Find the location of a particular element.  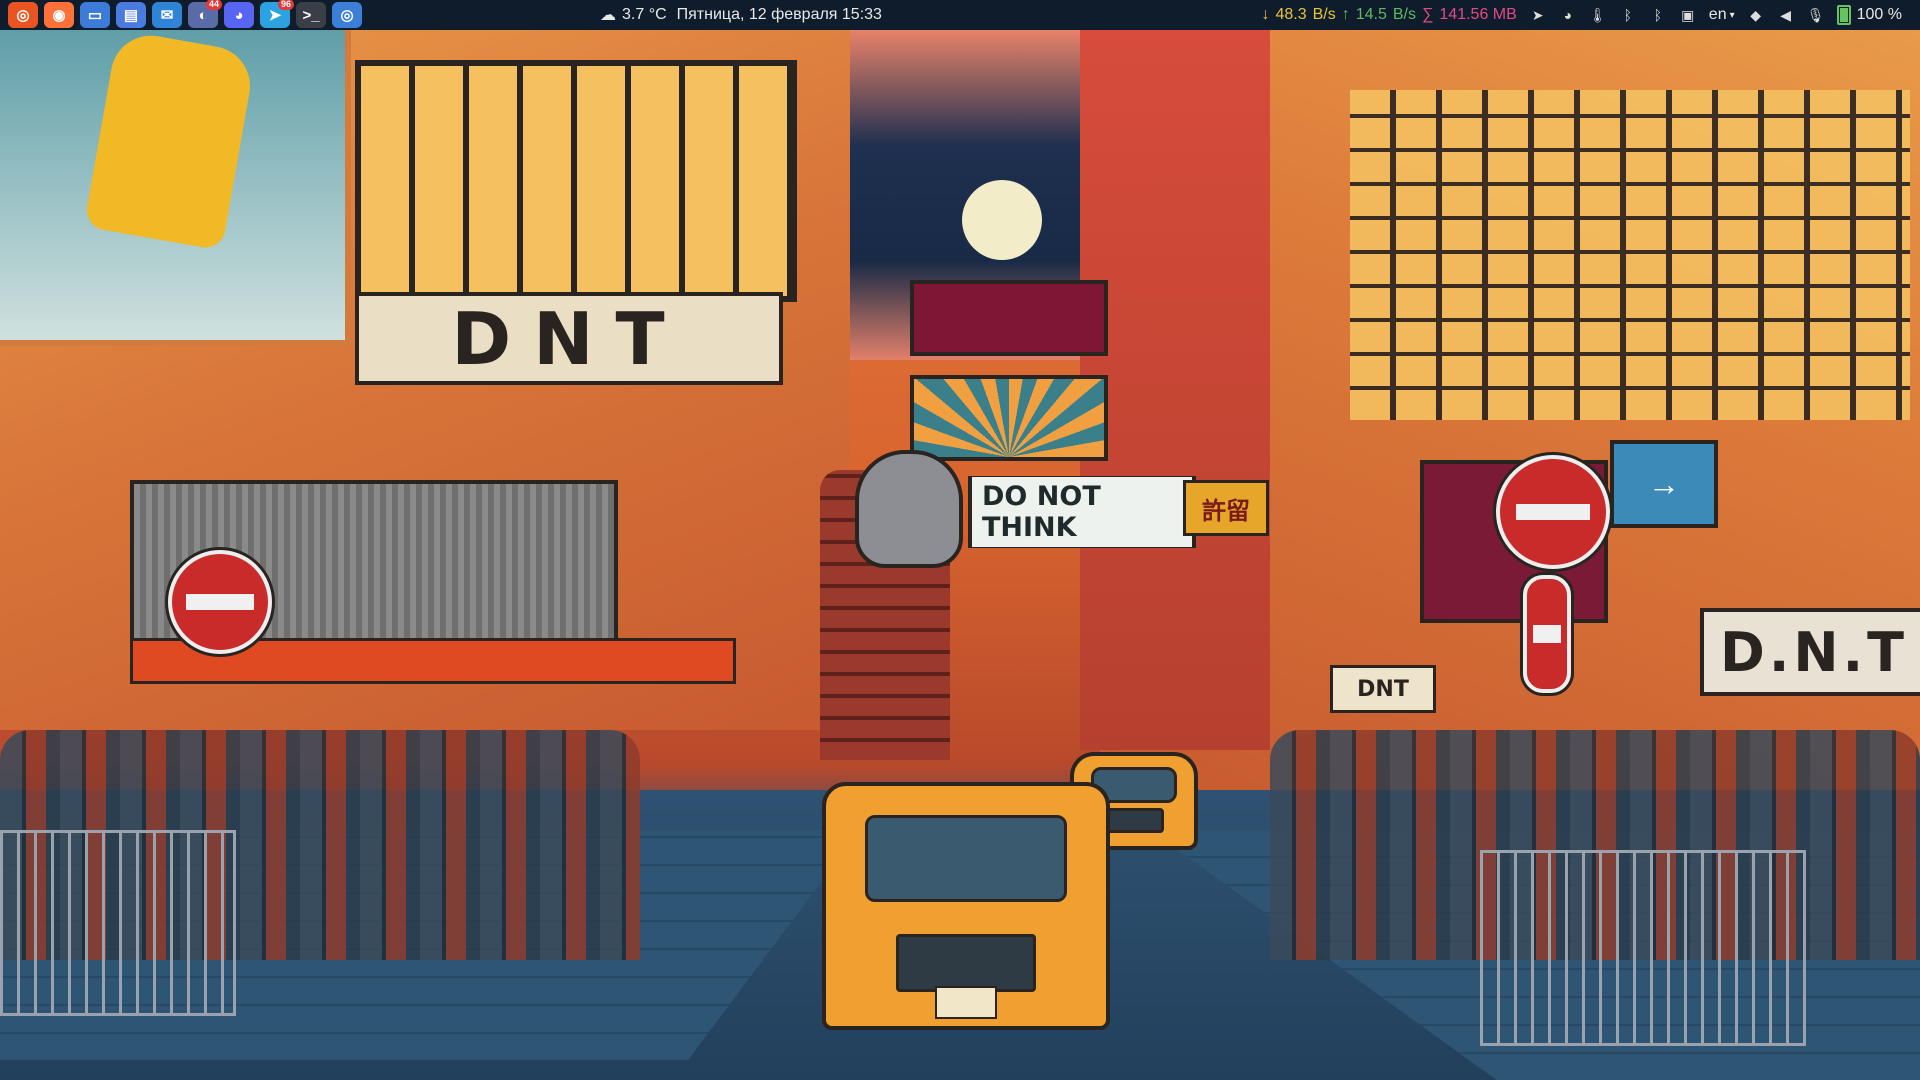

download-arrow-icon: ↓ is located at coordinates (1265, 14).